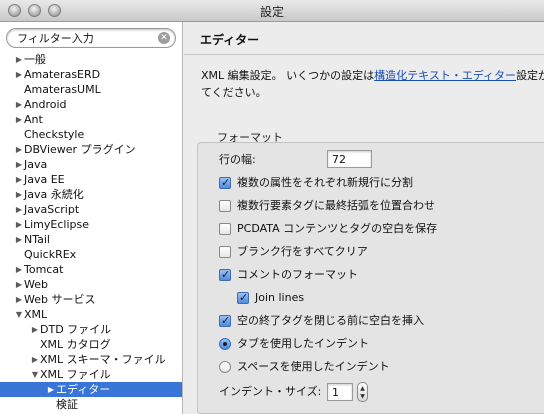 The height and width of the screenshot is (414, 544). I want to click on tree-item-ntail: ▶ NTail, so click(91, 239).